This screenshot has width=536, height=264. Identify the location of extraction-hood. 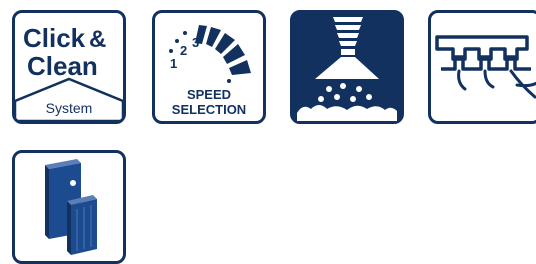
(347, 68).